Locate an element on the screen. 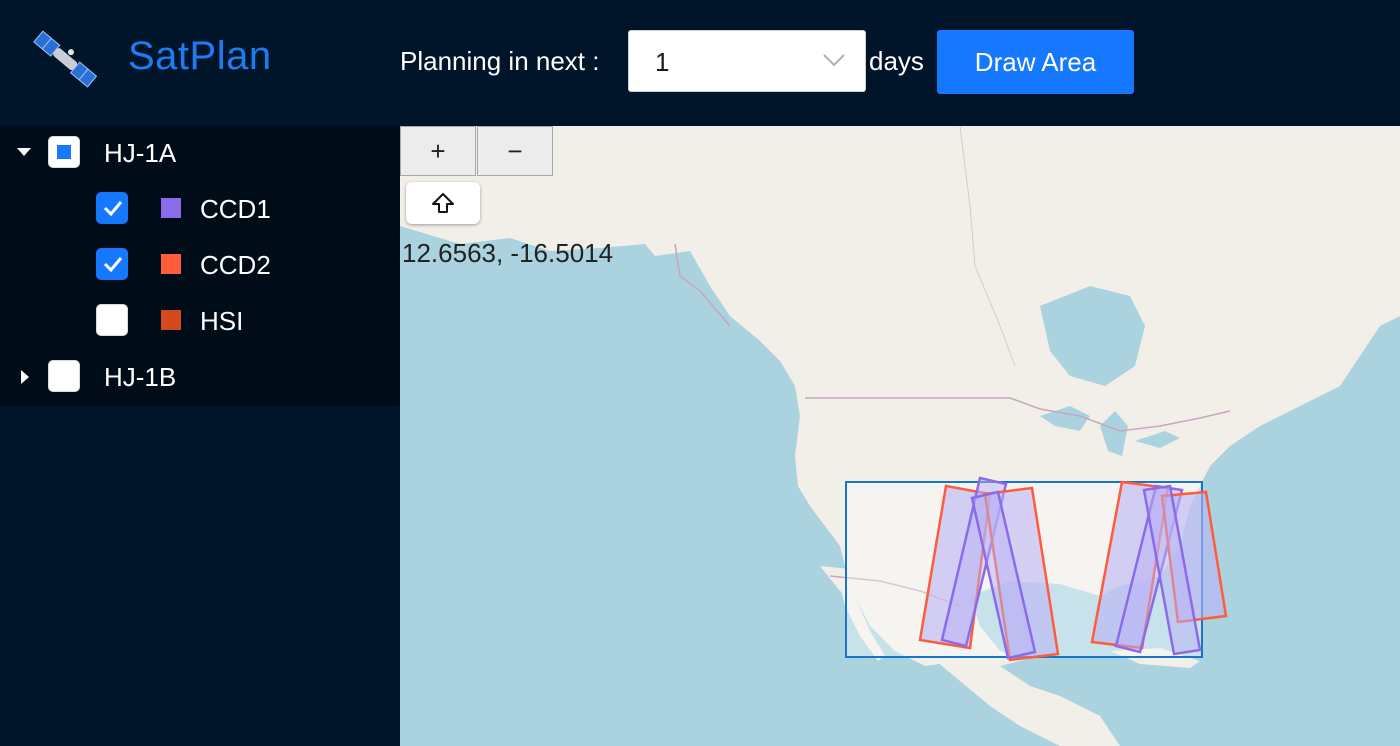 The image size is (1400, 746). overlay-layer is located at coordinates (1036, 569).